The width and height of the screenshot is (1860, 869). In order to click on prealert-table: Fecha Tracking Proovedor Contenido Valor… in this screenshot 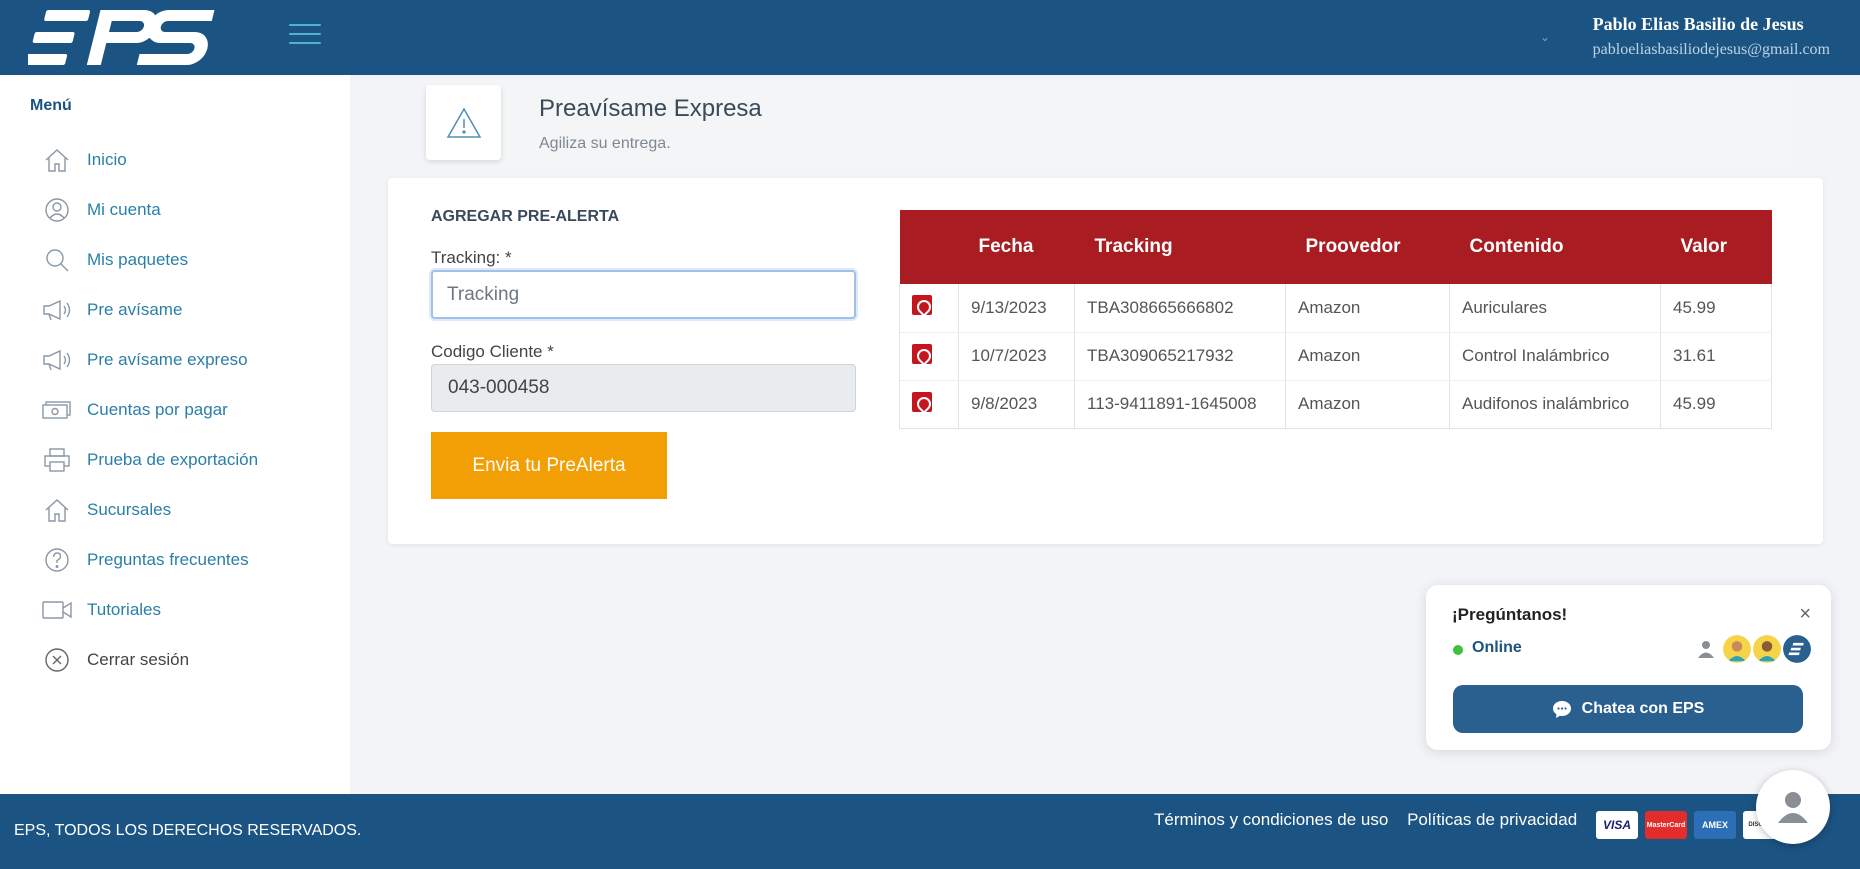, I will do `click(1335, 319)`.